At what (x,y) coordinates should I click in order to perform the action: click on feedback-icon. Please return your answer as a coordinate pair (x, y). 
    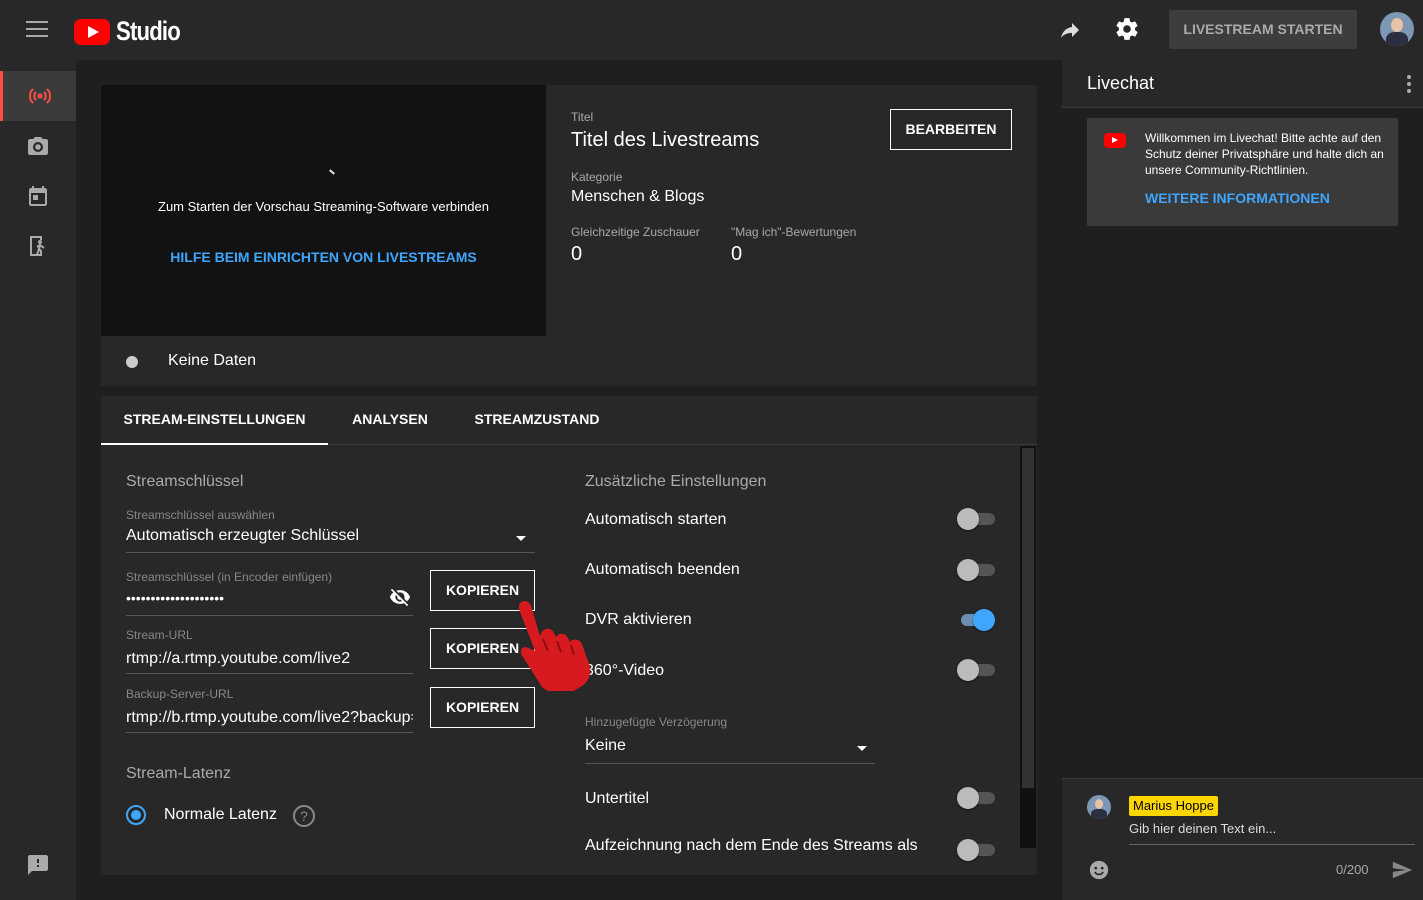
    Looking at the image, I should click on (38, 865).